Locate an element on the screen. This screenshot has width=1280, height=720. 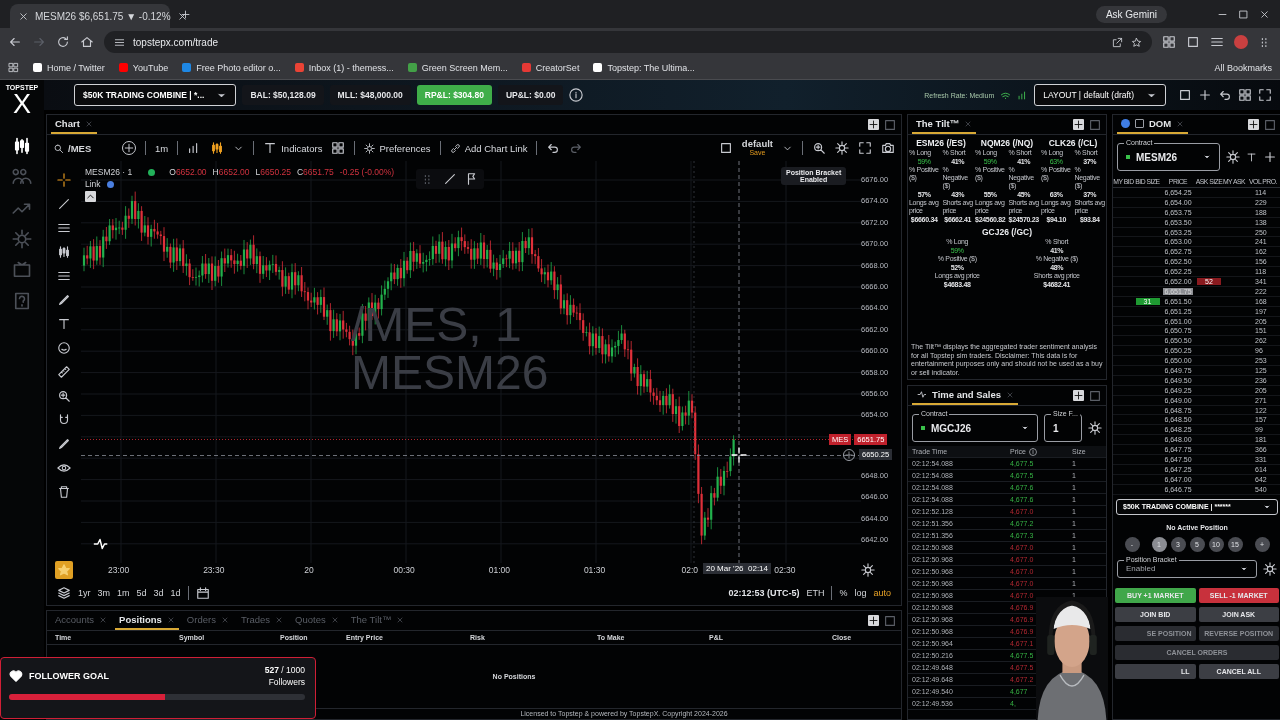
panel-tab: The Tilt™ is located at coordinates (944, 124).